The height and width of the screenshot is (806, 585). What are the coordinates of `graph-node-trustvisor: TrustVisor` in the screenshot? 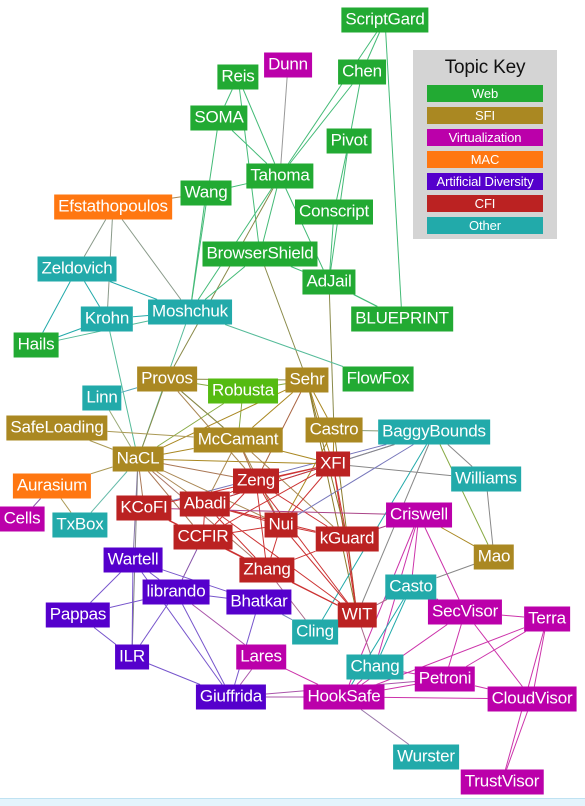 It's located at (502, 782).